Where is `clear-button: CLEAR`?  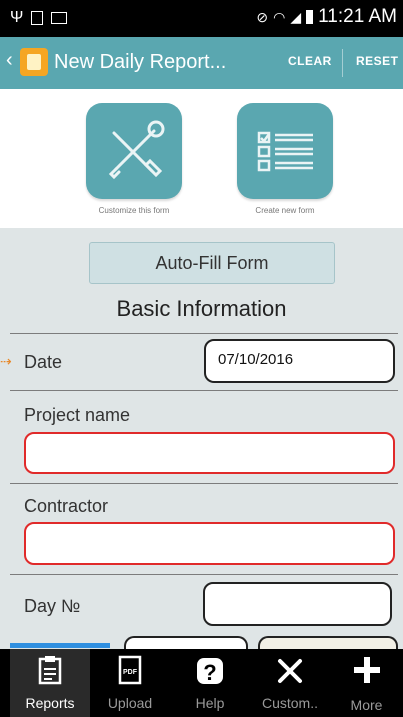
clear-button: CLEAR is located at coordinates (310, 61).